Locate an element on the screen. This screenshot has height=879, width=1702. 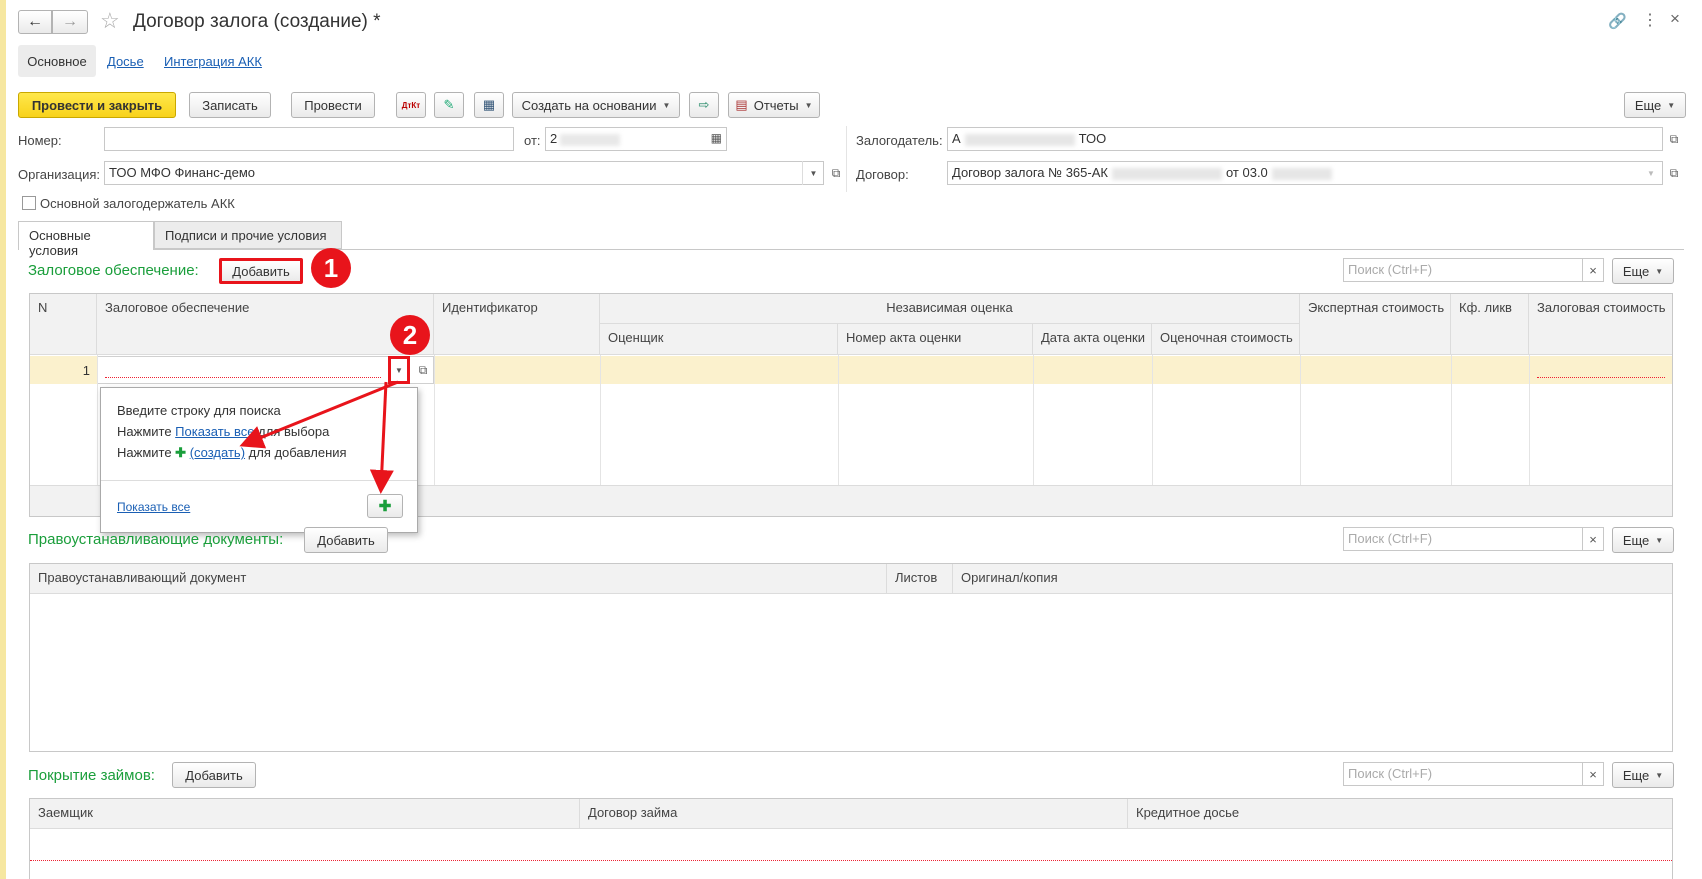
title-docs-add-button: Добавить is located at coordinates (346, 540).